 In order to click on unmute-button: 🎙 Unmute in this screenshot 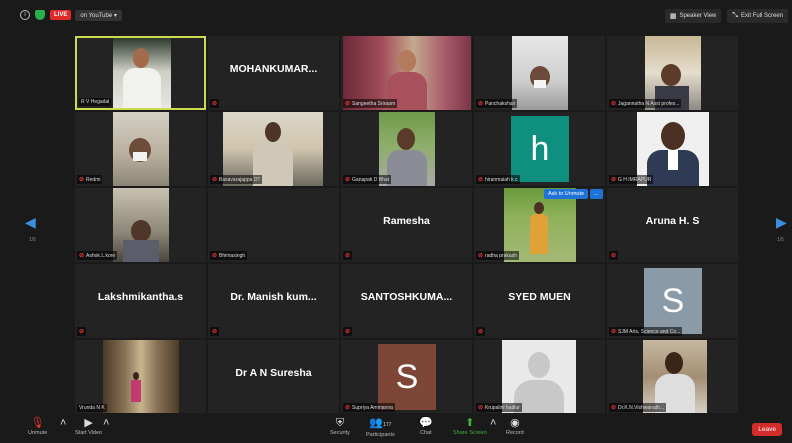, I will do `click(37, 426)`.